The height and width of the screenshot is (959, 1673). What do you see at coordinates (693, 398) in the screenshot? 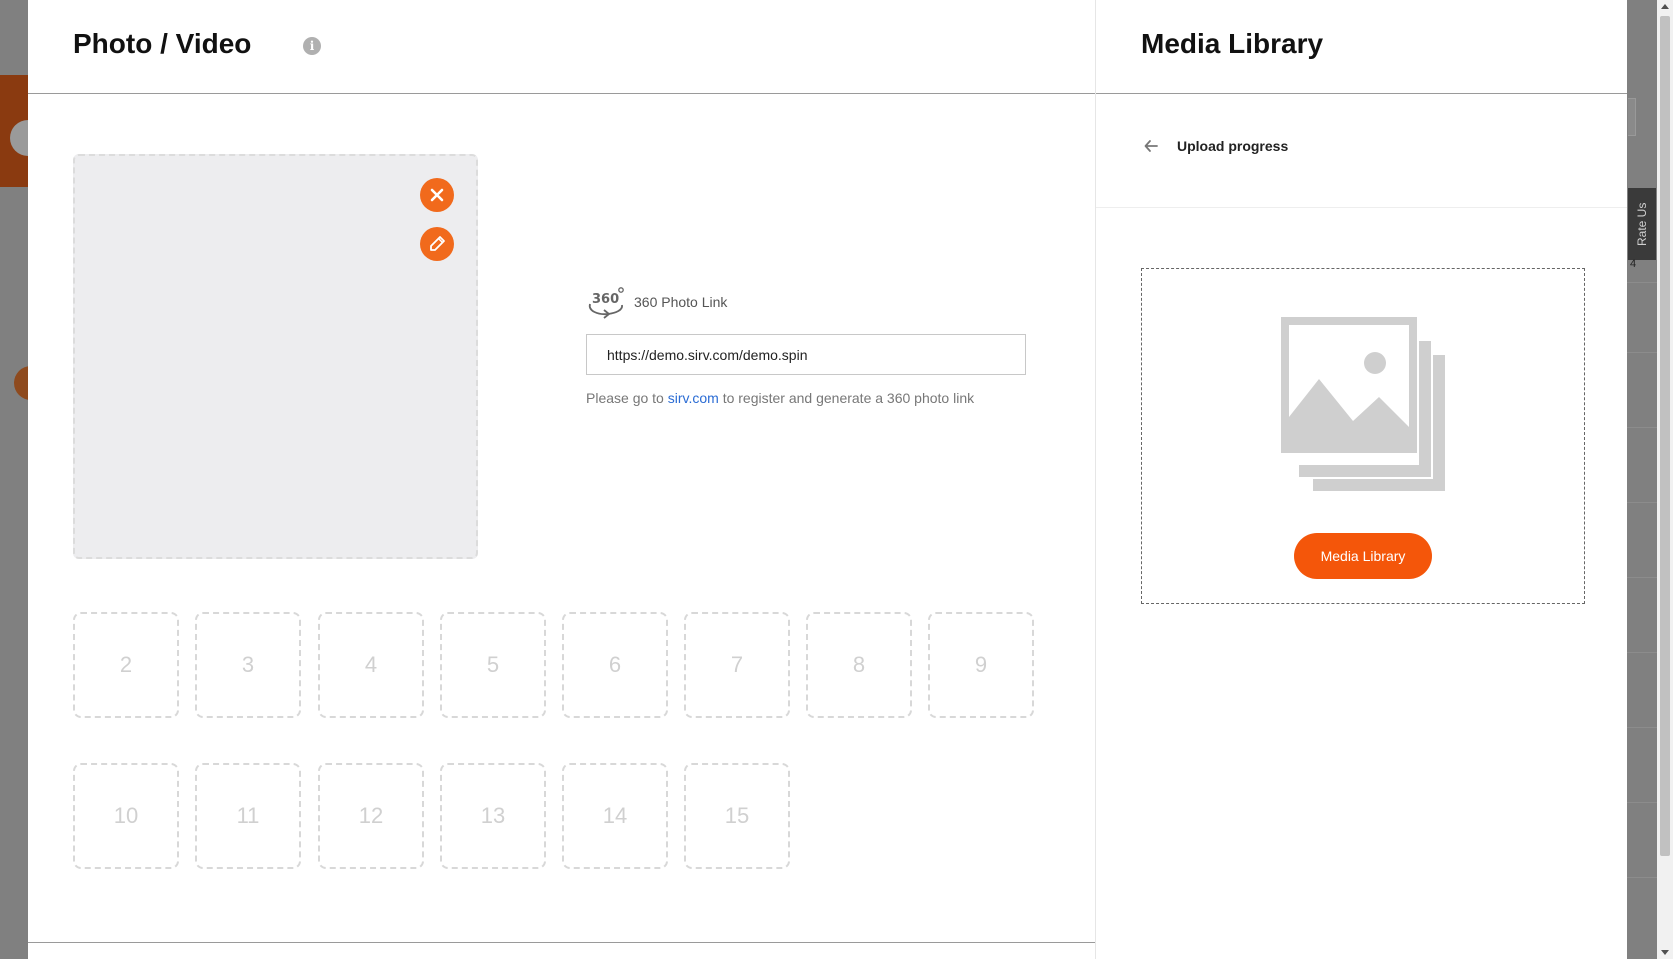
I see `sirv-link: sirv.com` at bounding box center [693, 398].